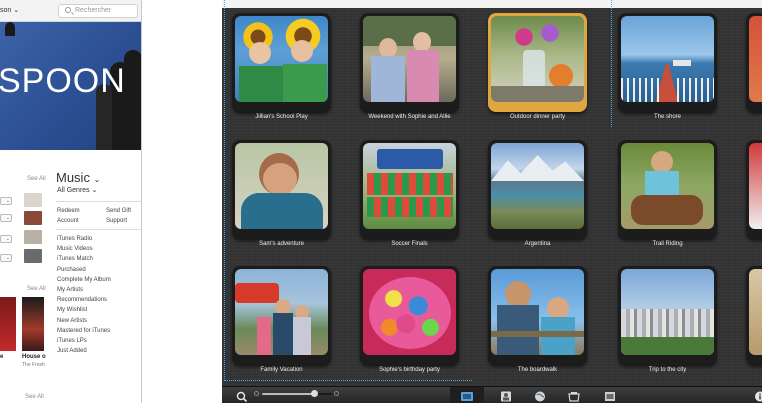 The height and width of the screenshot is (403, 762). Describe the element at coordinates (84, 270) in the screenshot. I see `list-item: Purchased` at that location.